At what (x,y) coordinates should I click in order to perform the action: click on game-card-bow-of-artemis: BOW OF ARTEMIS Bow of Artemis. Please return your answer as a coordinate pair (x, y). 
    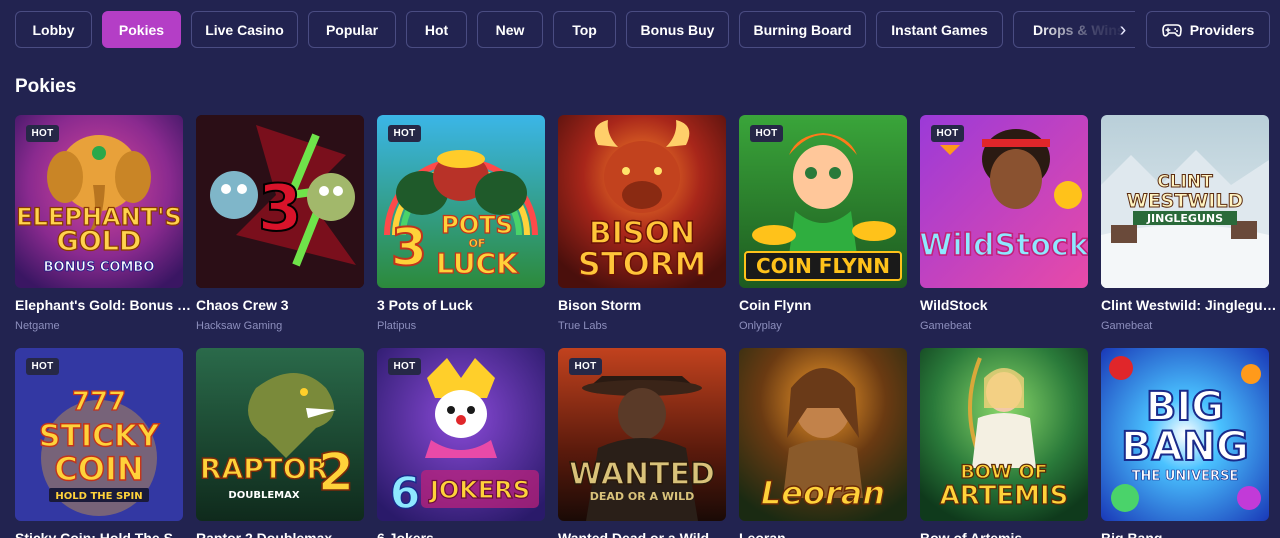
    Looking at the image, I should click on (1004, 443).